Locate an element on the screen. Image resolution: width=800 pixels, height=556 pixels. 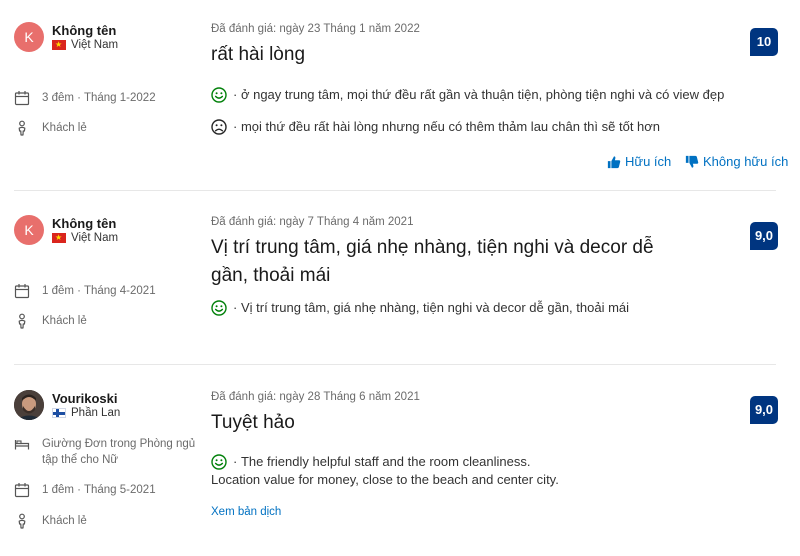
stay-label: 1 đêm · Tháng 5-2021 is located at coordinates (99, 490).